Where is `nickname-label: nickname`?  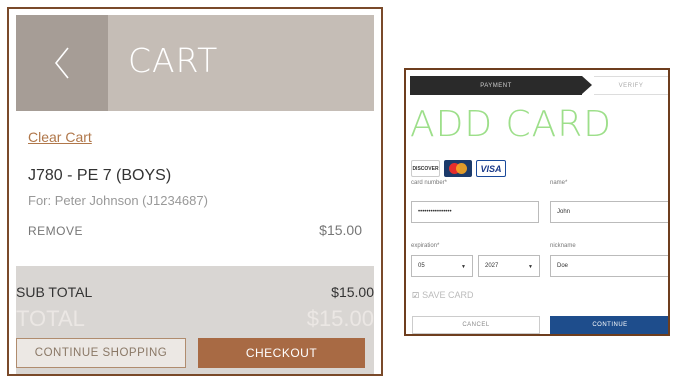
nickname-label: nickname is located at coordinates (563, 246).